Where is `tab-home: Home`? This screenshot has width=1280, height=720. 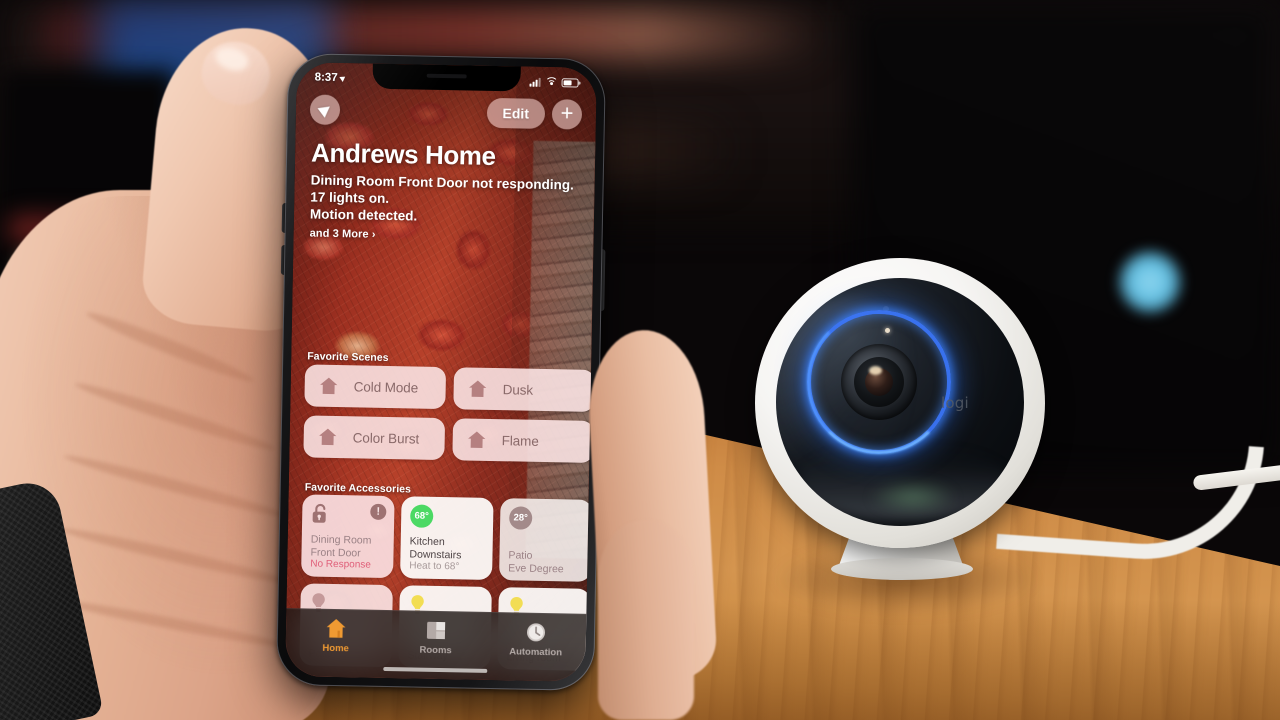 tab-home: Home is located at coordinates (336, 635).